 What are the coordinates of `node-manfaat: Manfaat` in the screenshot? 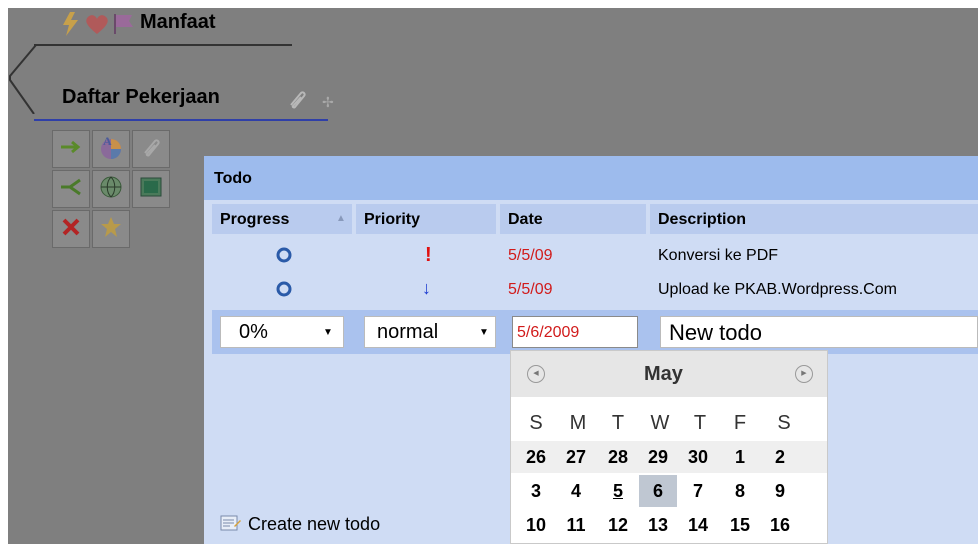 It's located at (210, 25).